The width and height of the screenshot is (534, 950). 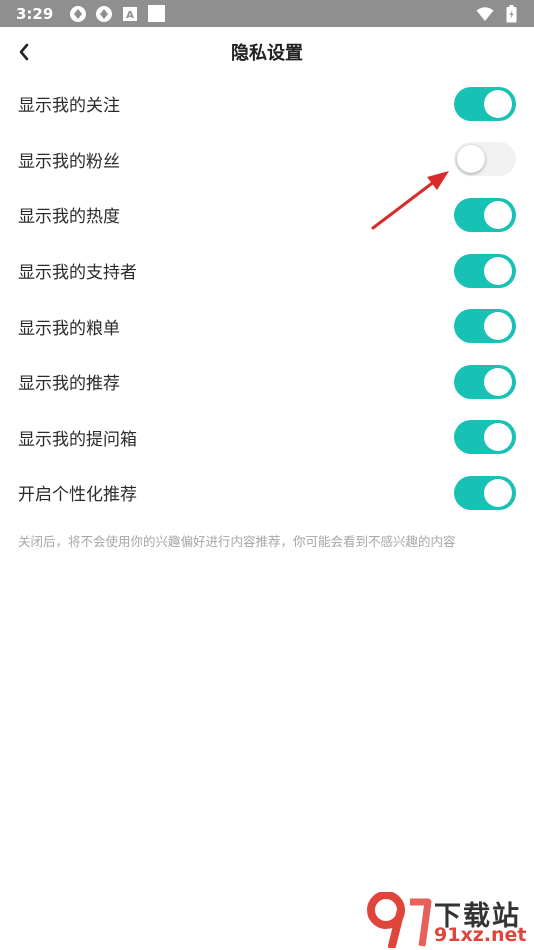 What do you see at coordinates (498, 13) in the screenshot?
I see `status-icons-right` at bounding box center [498, 13].